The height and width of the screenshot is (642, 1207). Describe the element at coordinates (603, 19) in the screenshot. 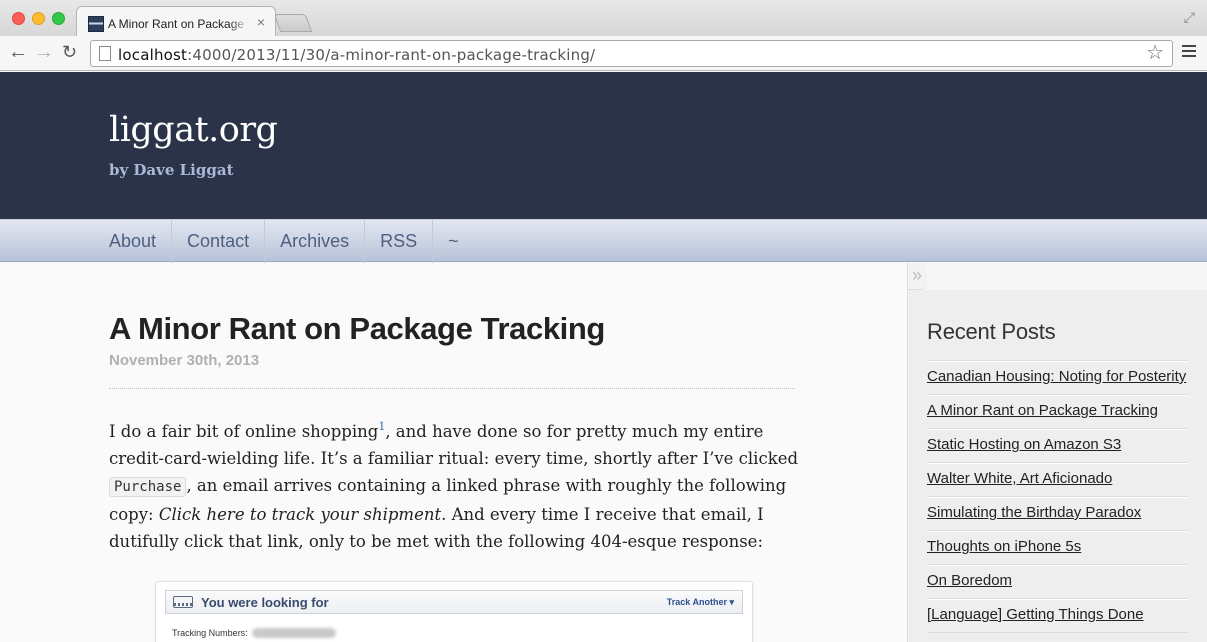

I see `window-titlebar: A Minor Rant on Package Tracking × ⤢` at that location.